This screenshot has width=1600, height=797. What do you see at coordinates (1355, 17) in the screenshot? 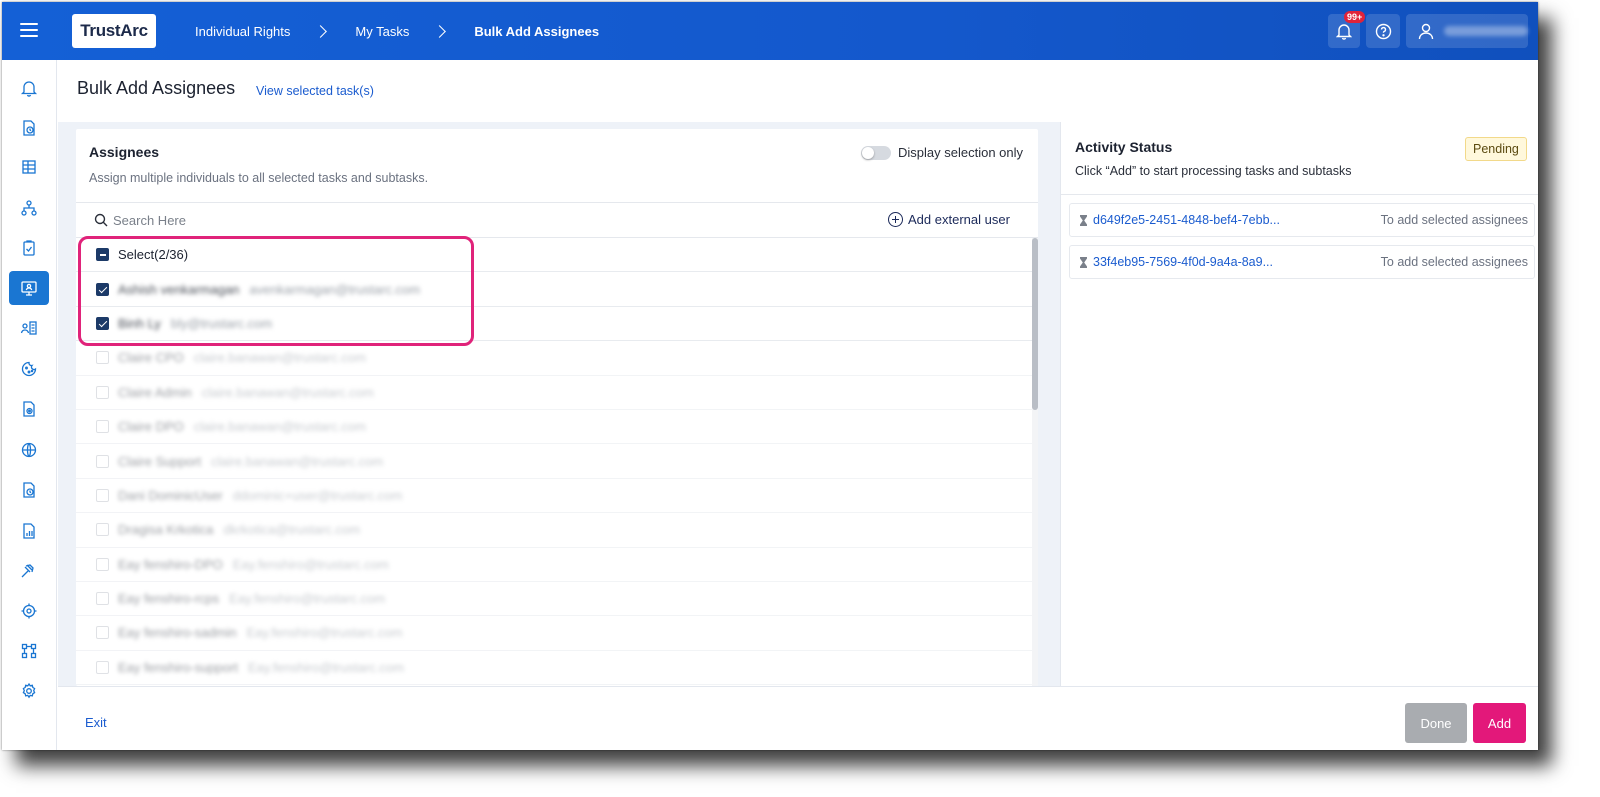
I see `notification-count-badge: 99+` at bounding box center [1355, 17].